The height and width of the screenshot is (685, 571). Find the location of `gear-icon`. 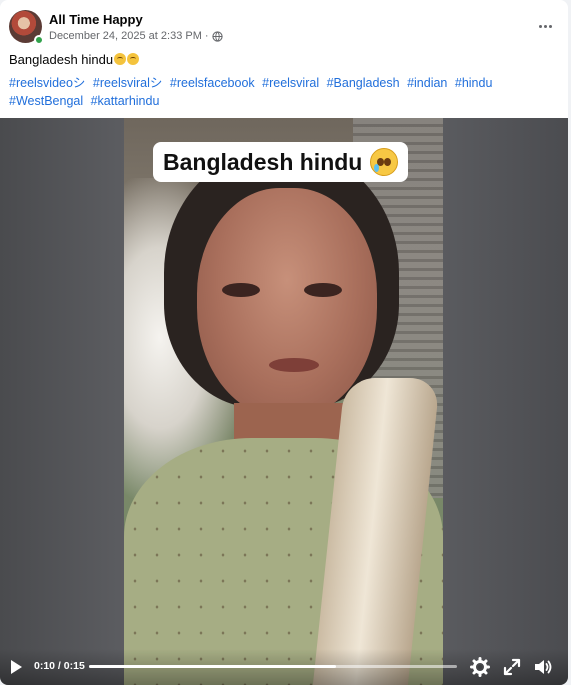

gear-icon is located at coordinates (480, 667).